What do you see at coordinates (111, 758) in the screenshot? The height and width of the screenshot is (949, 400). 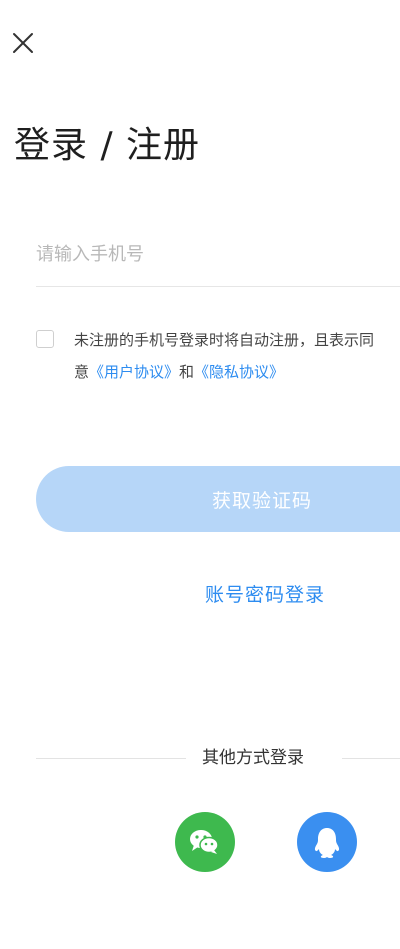 I see `divider-line-left` at bounding box center [111, 758].